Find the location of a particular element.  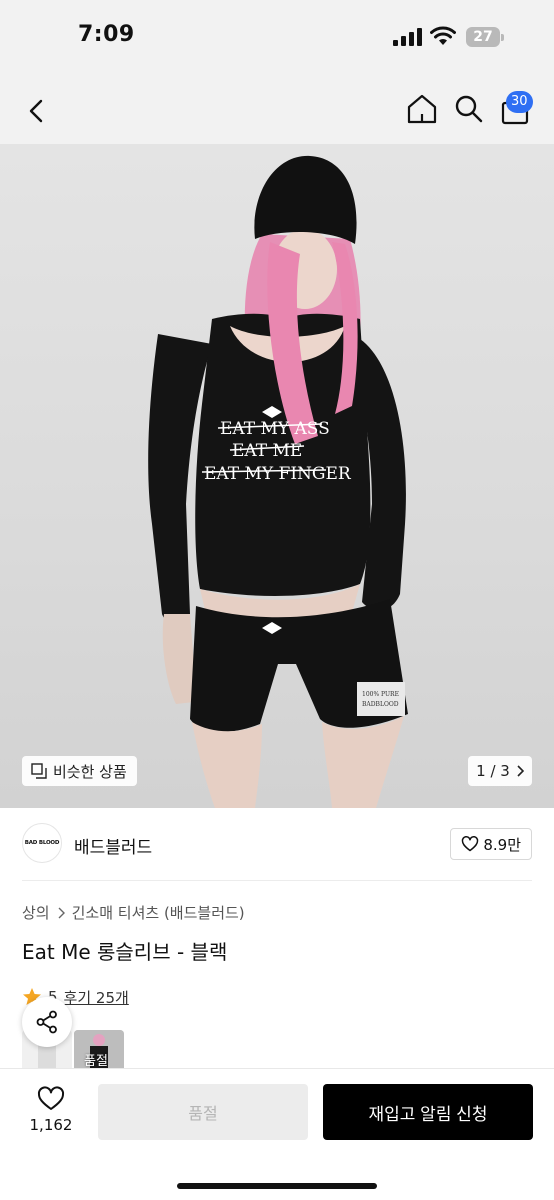

similar-products-button: 비슷한 상품 is located at coordinates (79, 771).